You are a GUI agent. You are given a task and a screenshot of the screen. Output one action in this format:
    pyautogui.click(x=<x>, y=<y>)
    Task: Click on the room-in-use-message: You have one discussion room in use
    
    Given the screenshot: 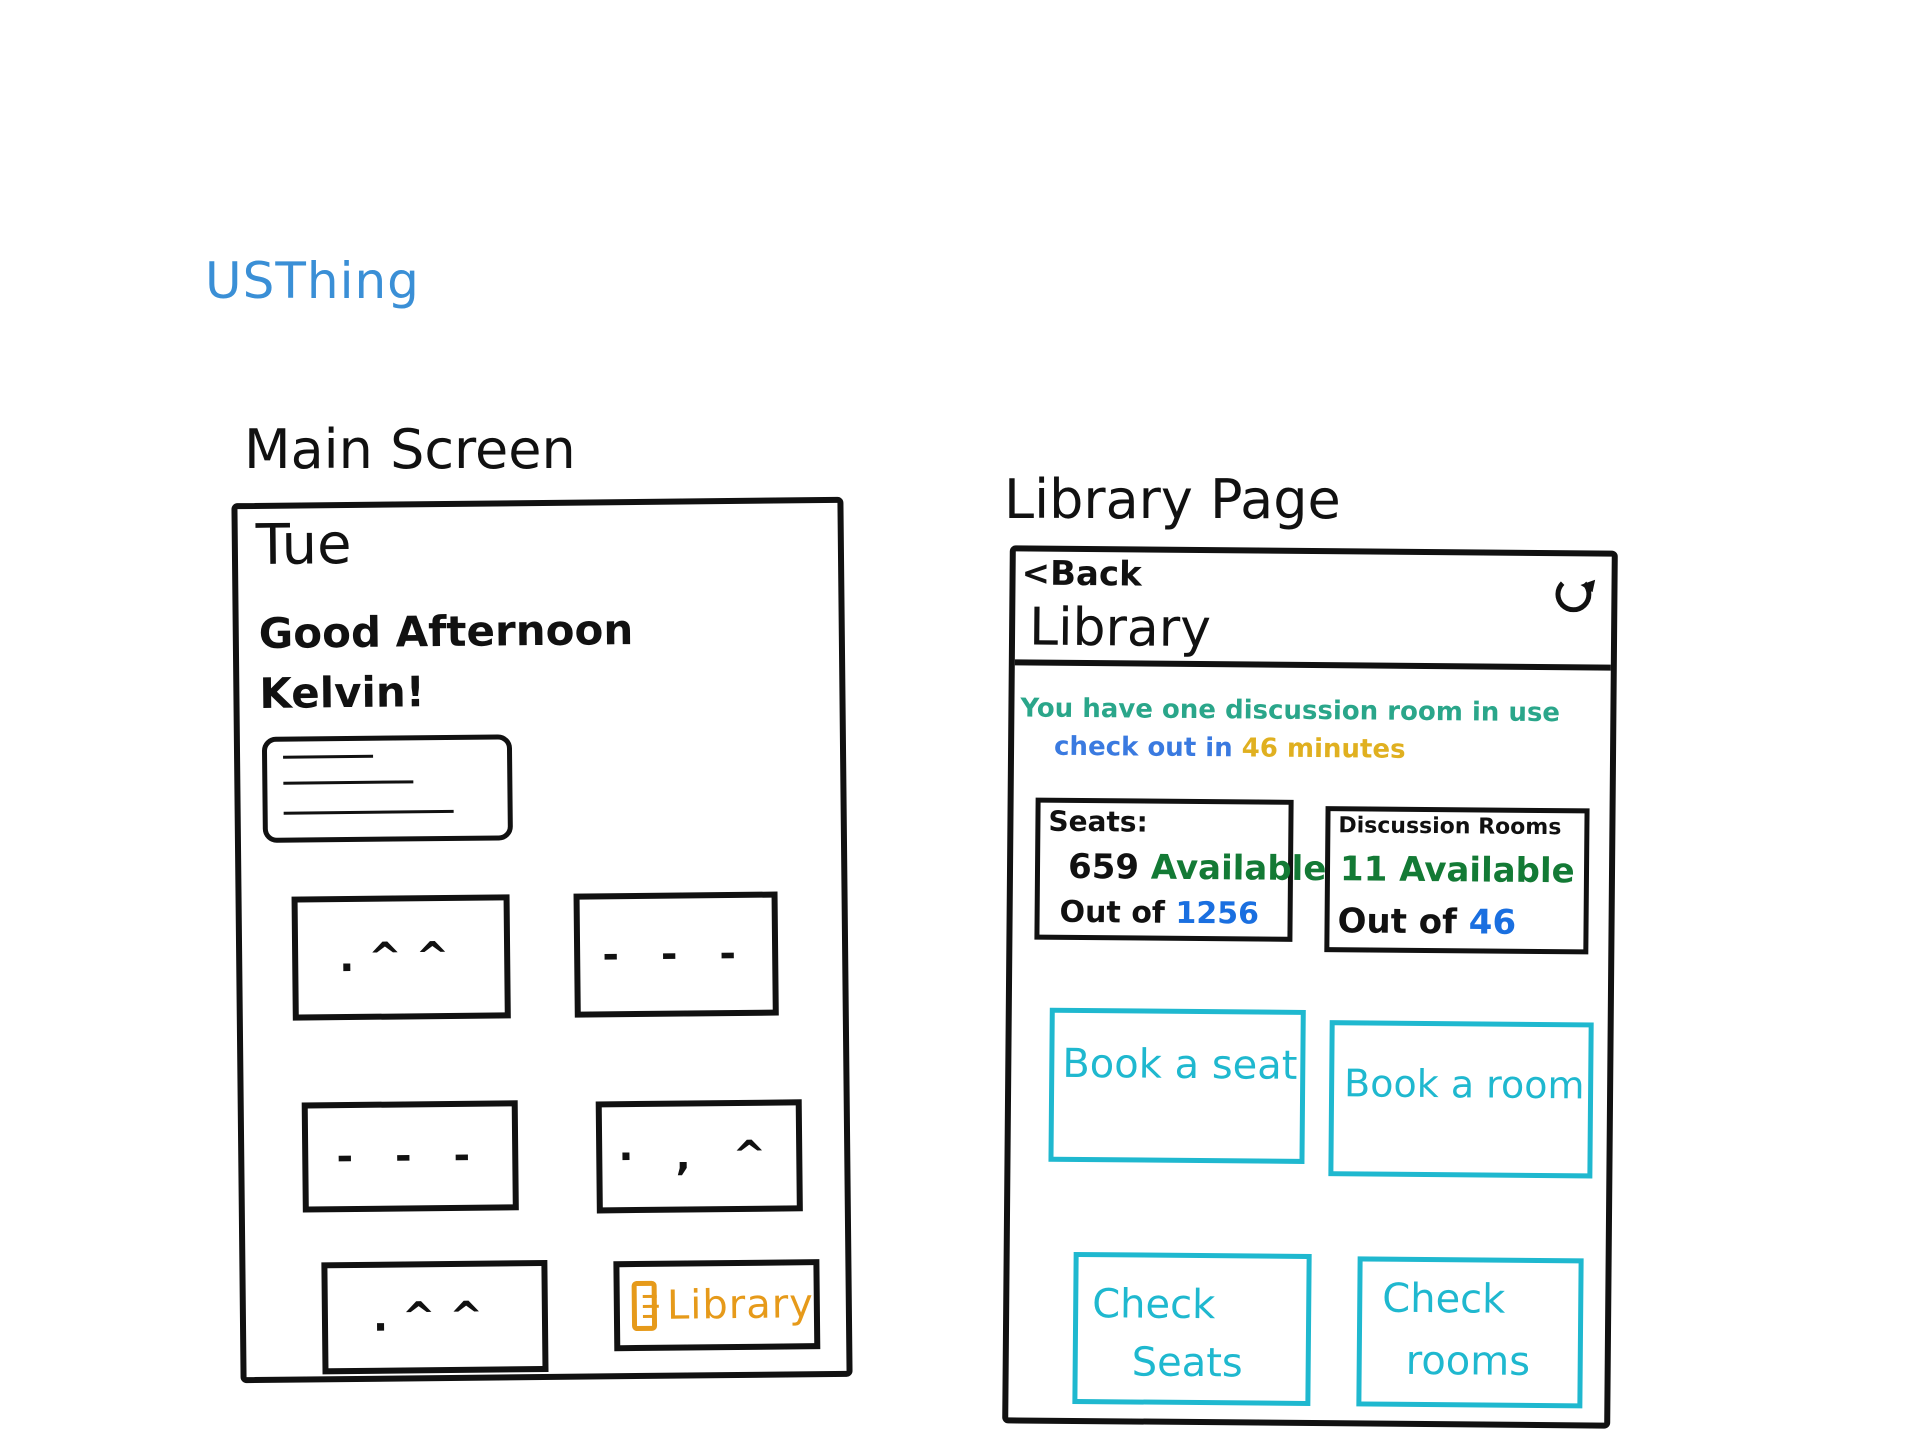 What is the action you would take?
    pyautogui.click(x=1290, y=711)
    